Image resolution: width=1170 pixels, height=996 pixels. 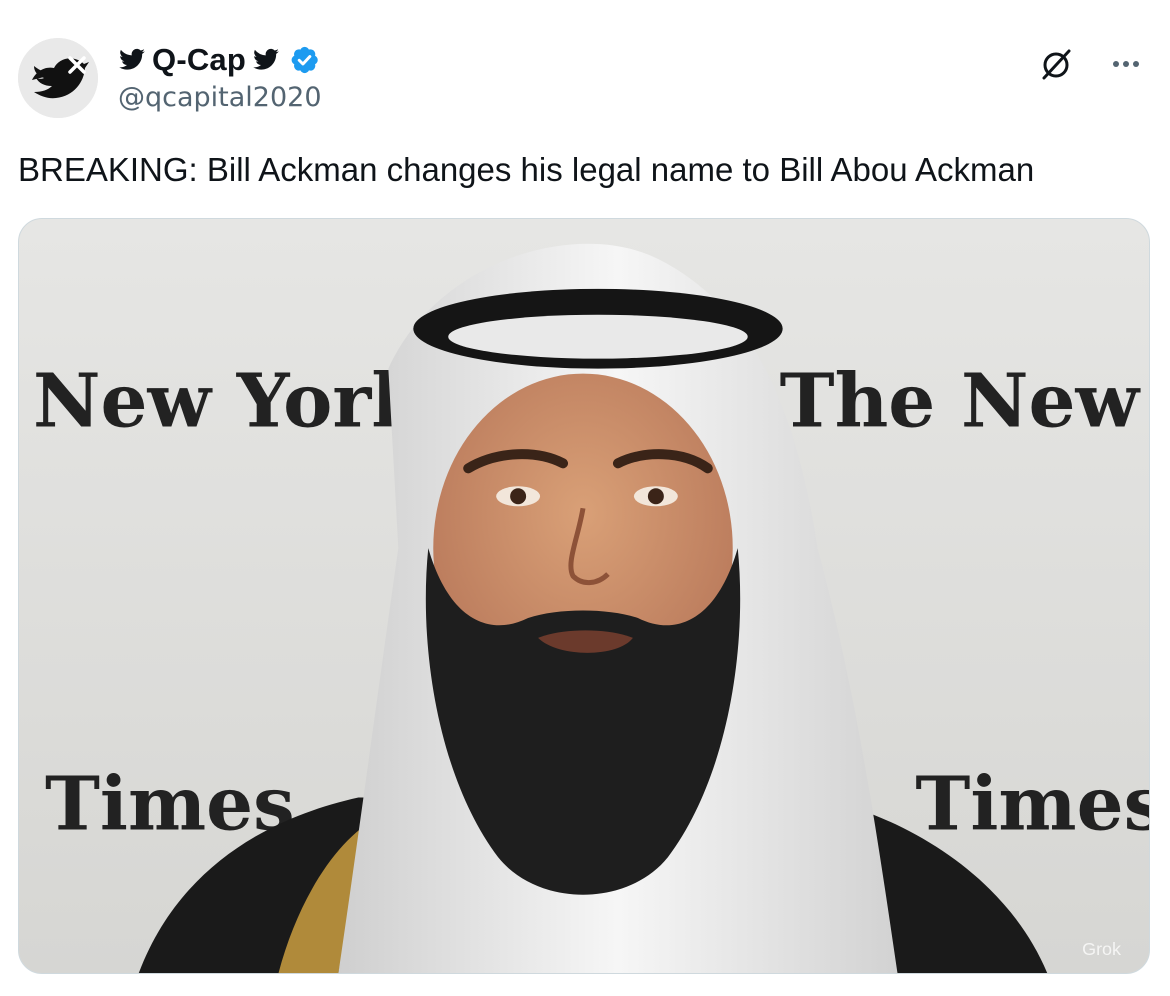 I want to click on backdrop-text-left-bottom: Times, so click(x=170, y=804).